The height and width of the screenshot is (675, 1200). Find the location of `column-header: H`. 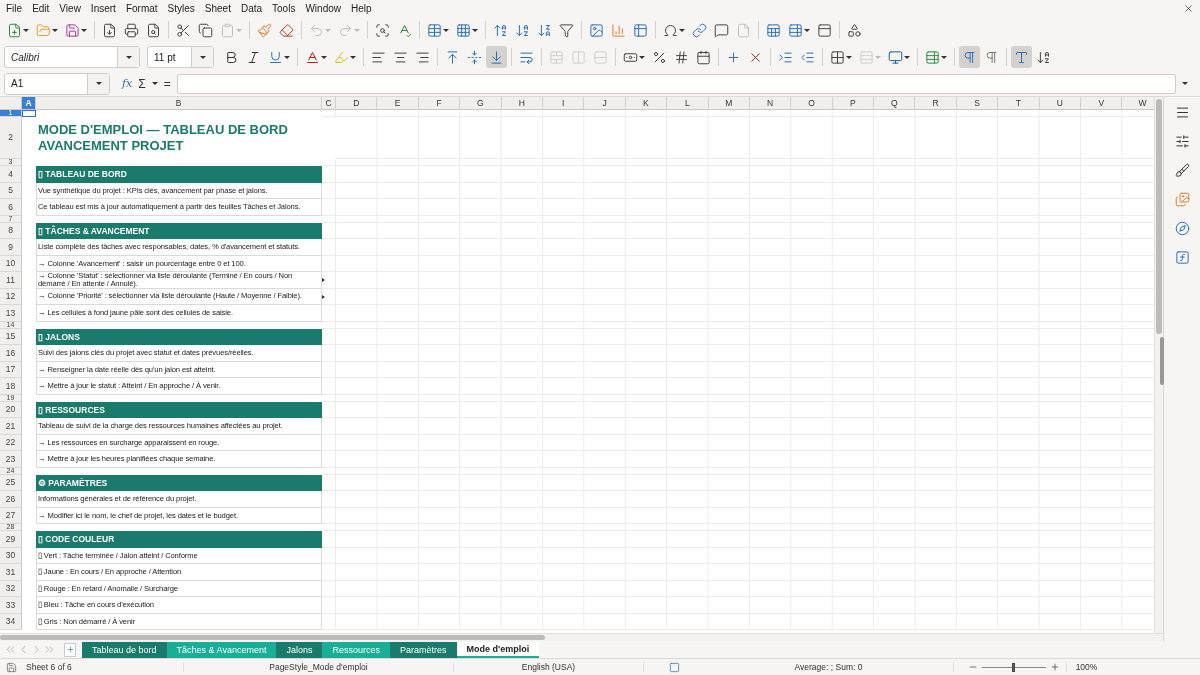

column-header: H is located at coordinates (522, 103).